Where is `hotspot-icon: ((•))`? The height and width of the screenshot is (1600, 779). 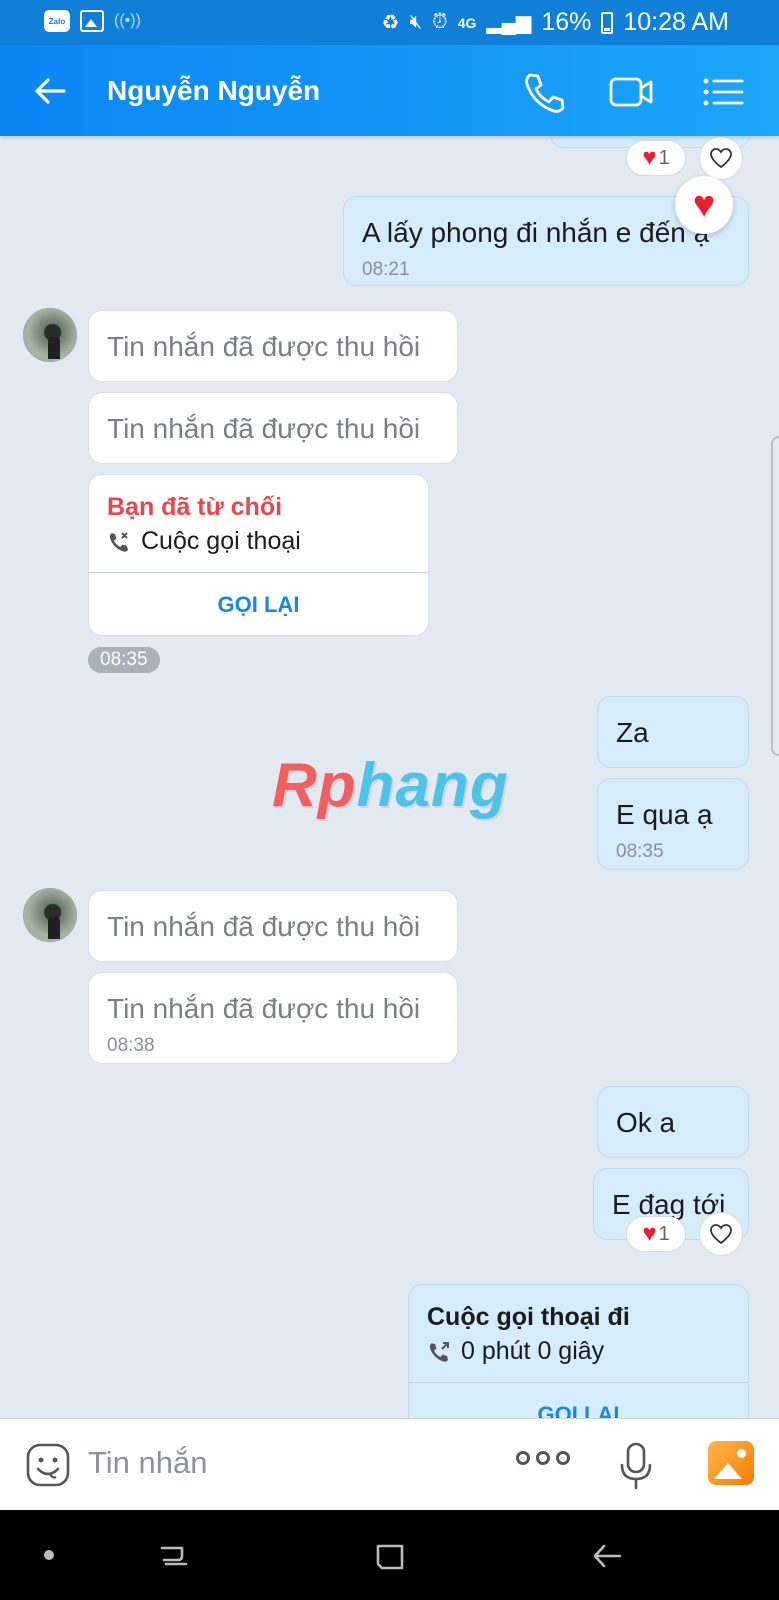 hotspot-icon: ((•)) is located at coordinates (127, 20).